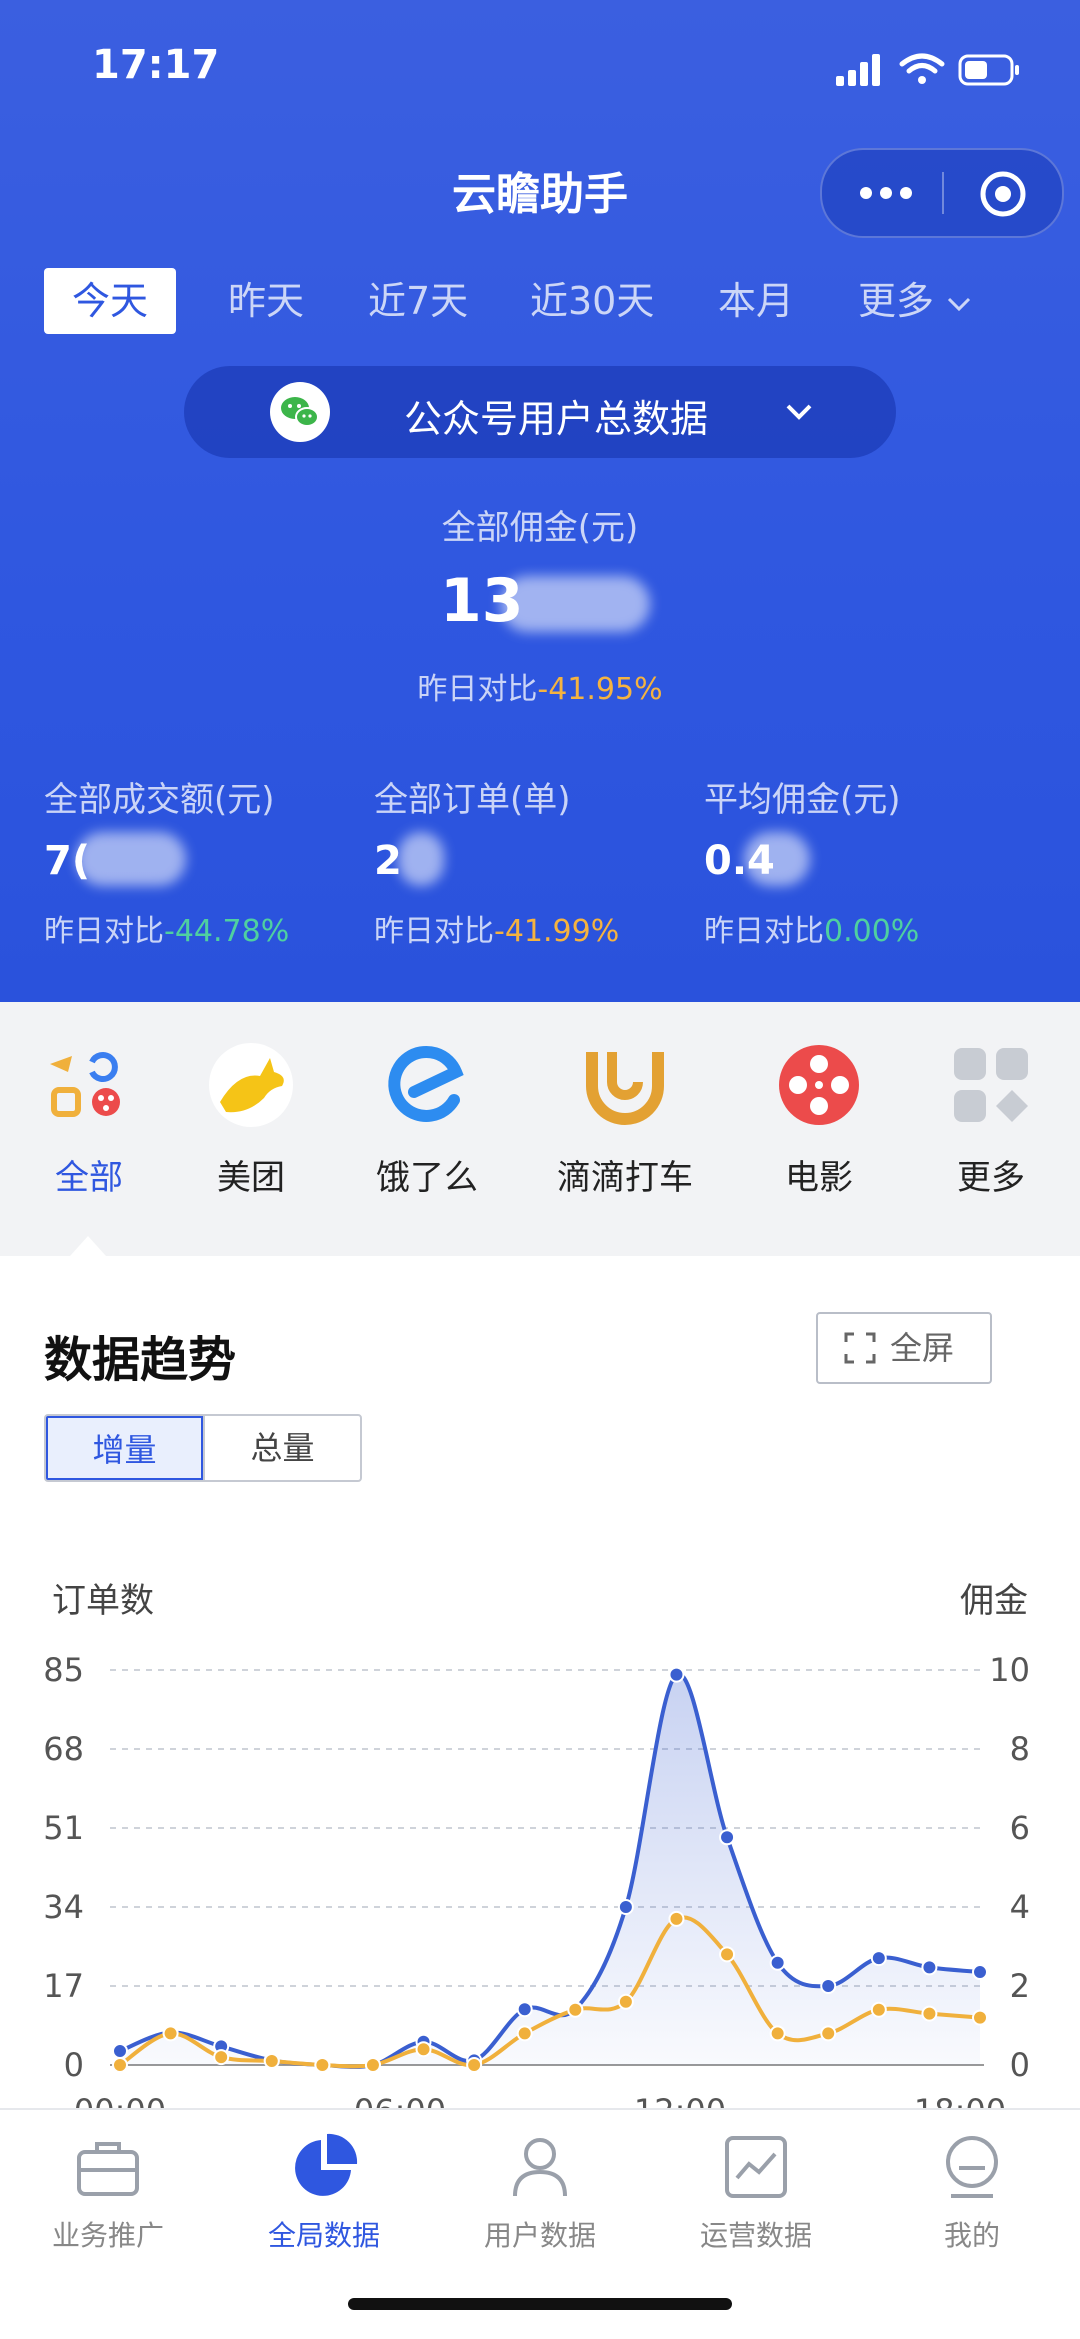 Image resolution: width=1080 pixels, height=2339 pixels. I want to click on commission-label: 全部佣金(元), so click(540, 528).